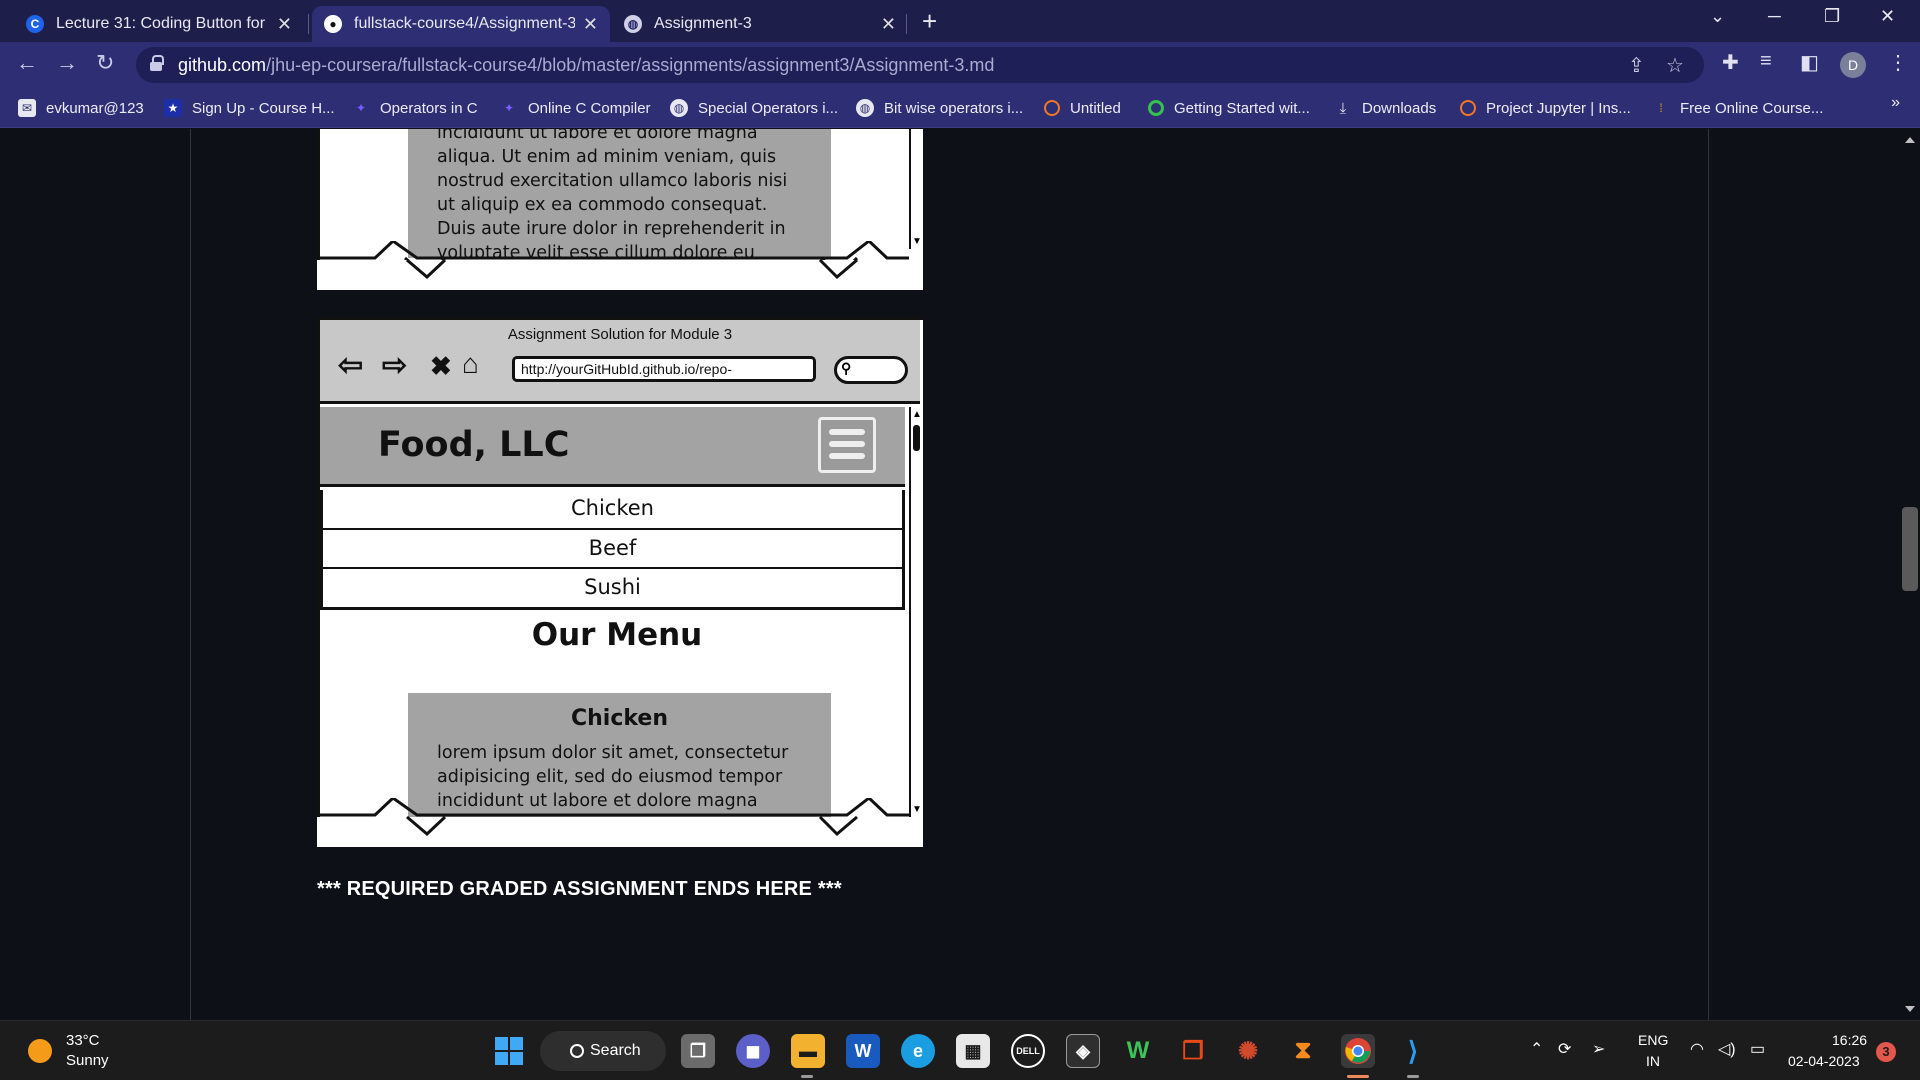  What do you see at coordinates (333, 24) in the screenshot?
I see `github-icon: ●` at bounding box center [333, 24].